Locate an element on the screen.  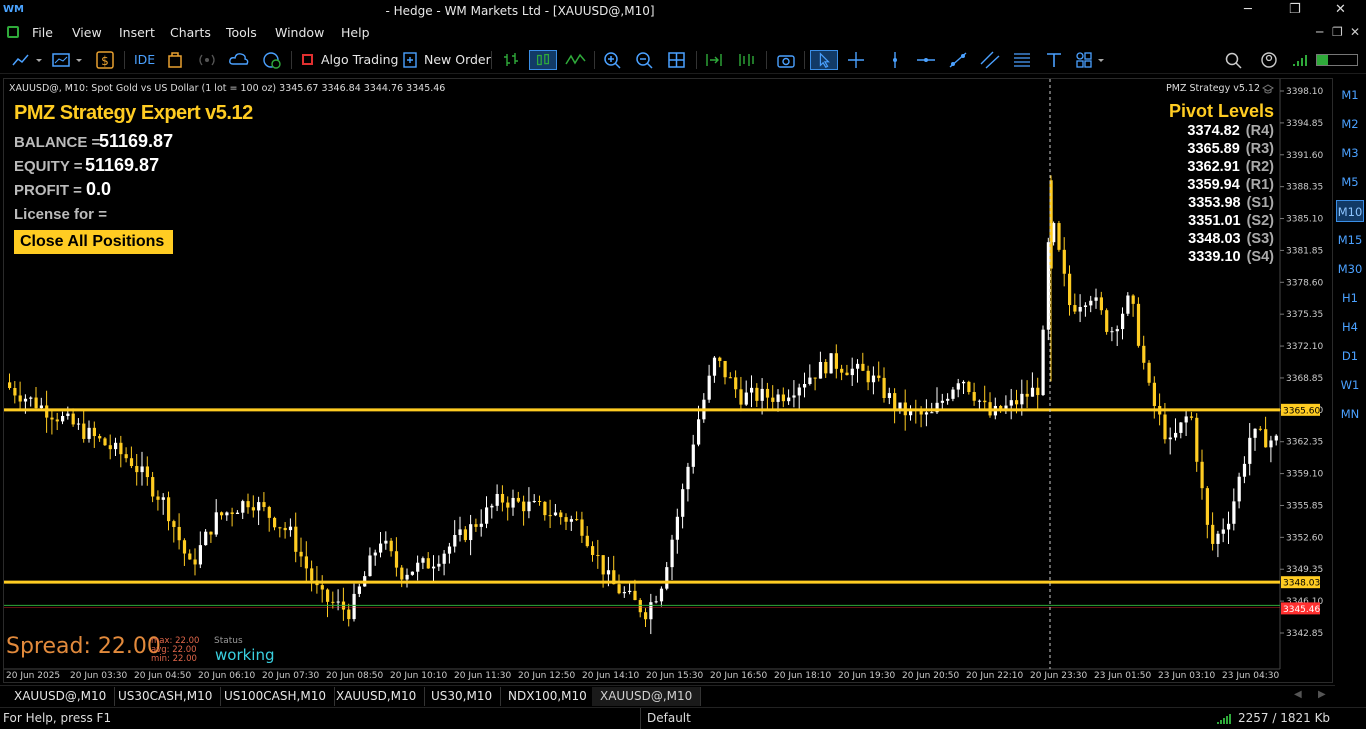
timeframe-m30: M30 is located at coordinates (1350, 269).